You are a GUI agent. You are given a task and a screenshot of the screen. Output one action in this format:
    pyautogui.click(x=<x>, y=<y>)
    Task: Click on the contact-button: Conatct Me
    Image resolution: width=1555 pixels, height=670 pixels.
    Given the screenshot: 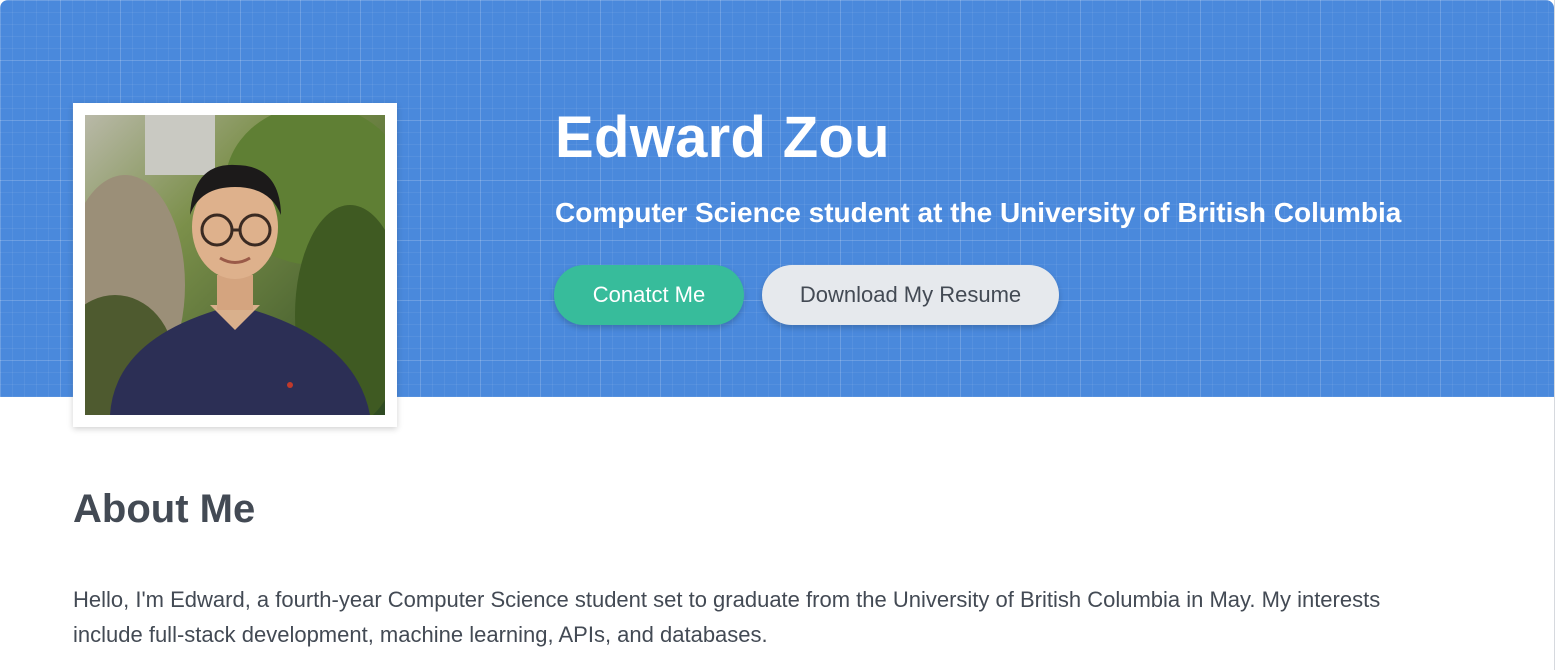 What is the action you would take?
    pyautogui.click(x=649, y=295)
    